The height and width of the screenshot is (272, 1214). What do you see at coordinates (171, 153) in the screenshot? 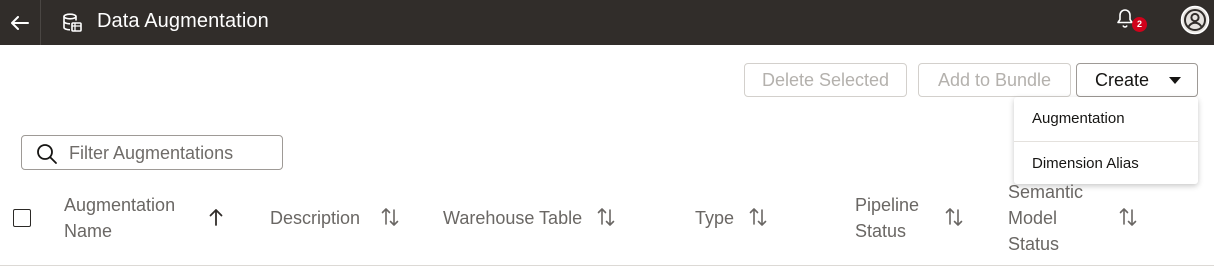
I see `filter-input` at bounding box center [171, 153].